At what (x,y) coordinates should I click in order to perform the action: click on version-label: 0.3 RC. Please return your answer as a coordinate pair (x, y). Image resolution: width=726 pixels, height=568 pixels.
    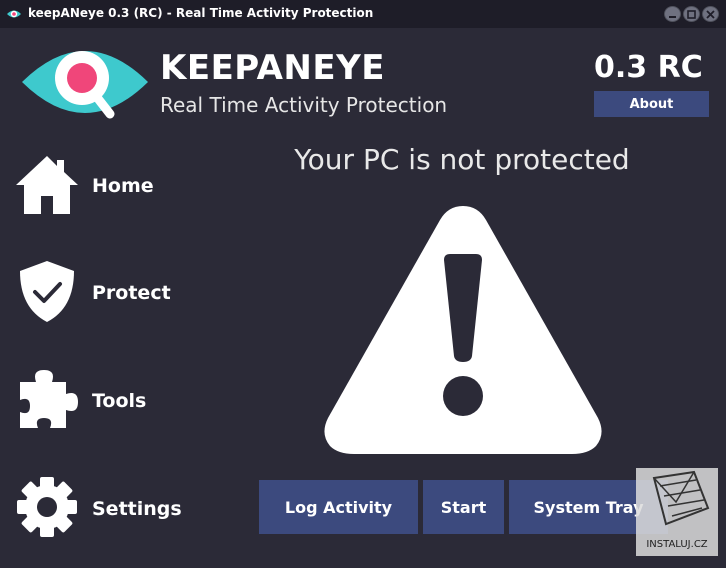
    Looking at the image, I should click on (648, 67).